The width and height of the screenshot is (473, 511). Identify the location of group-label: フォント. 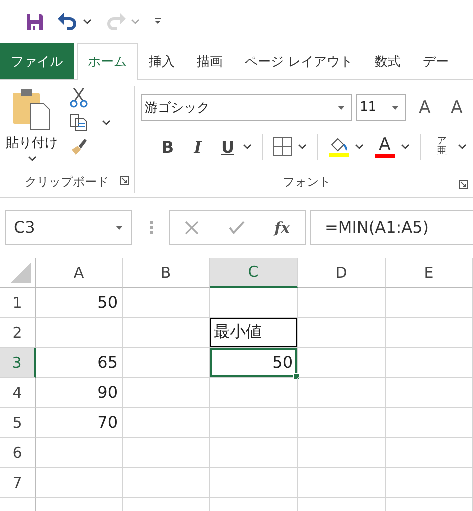
(307, 182).